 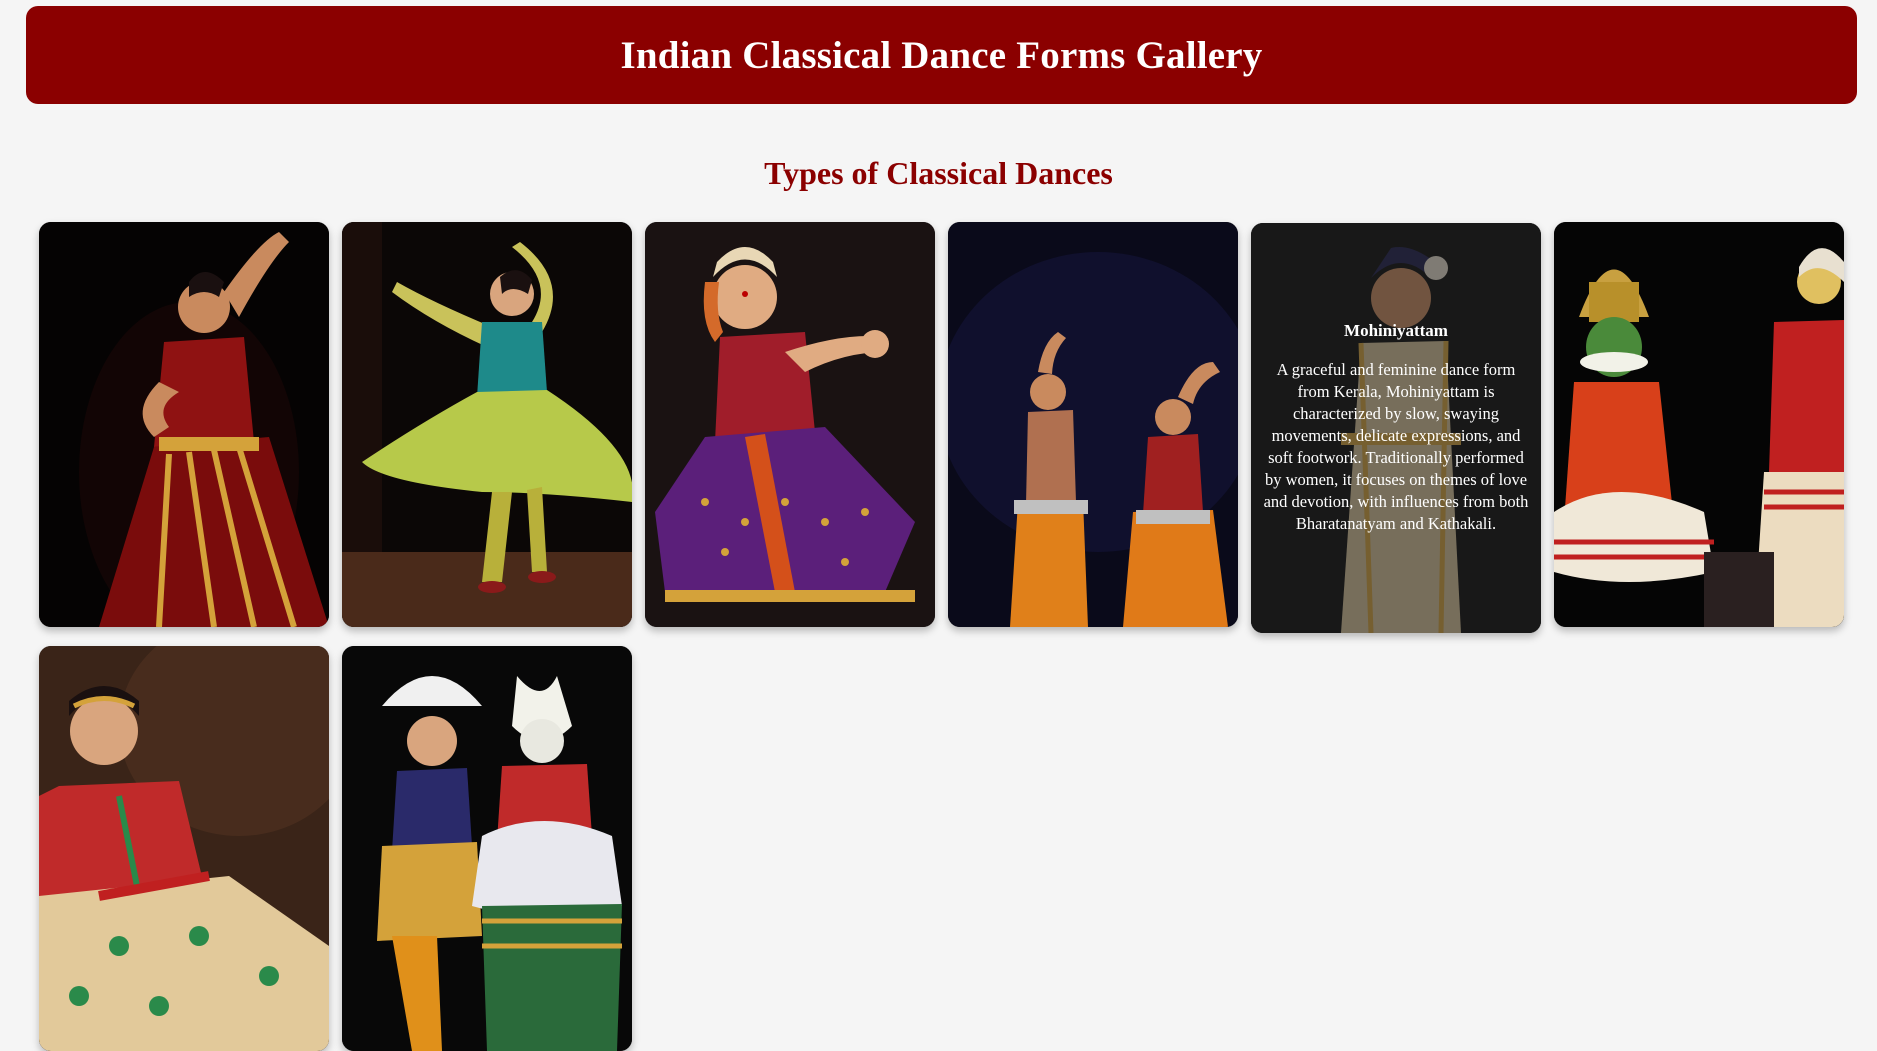 I want to click on odissi-dancers-photo, so click(x=1093, y=424).